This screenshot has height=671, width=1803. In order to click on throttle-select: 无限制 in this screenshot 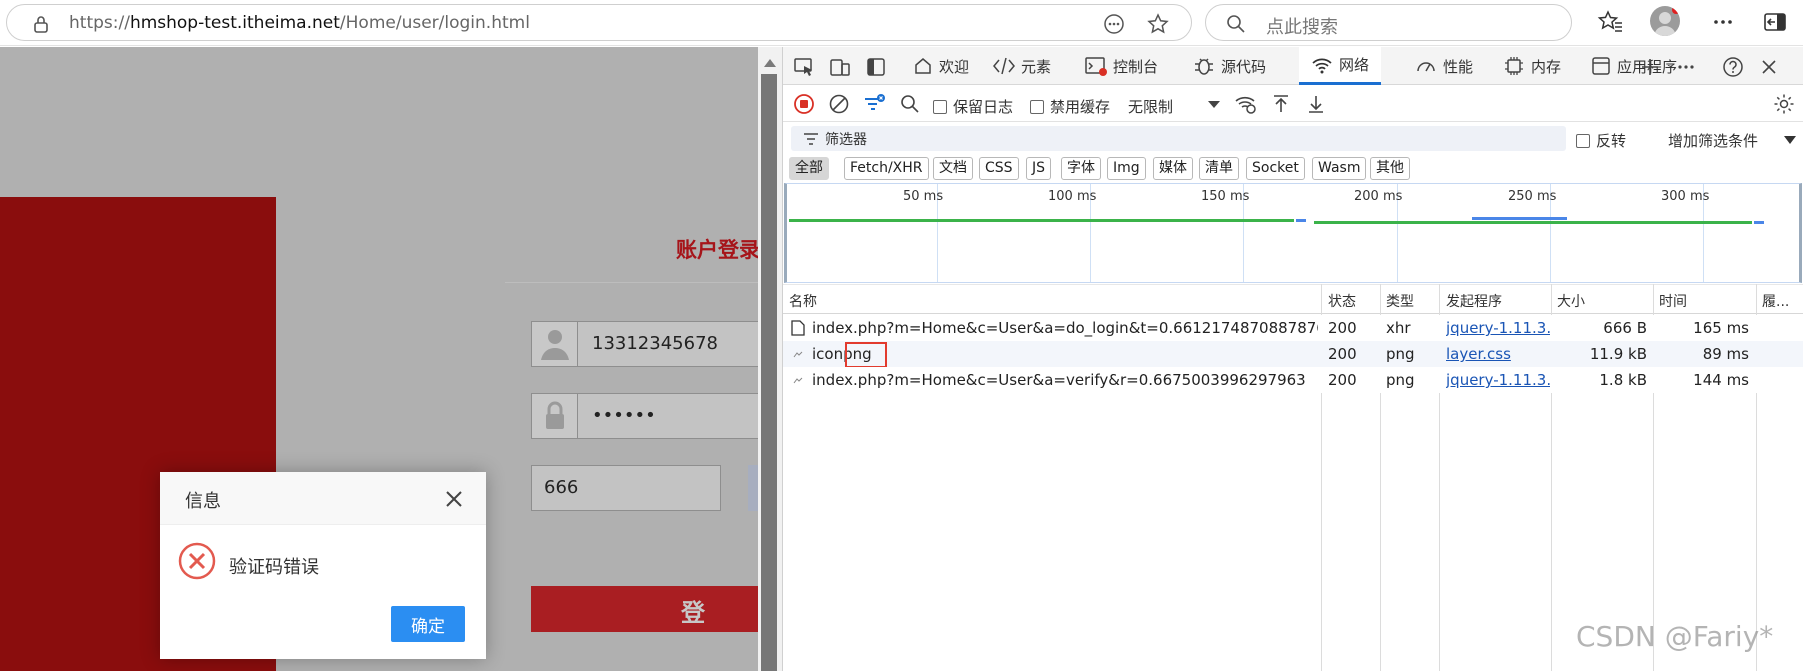, I will do `click(1150, 106)`.